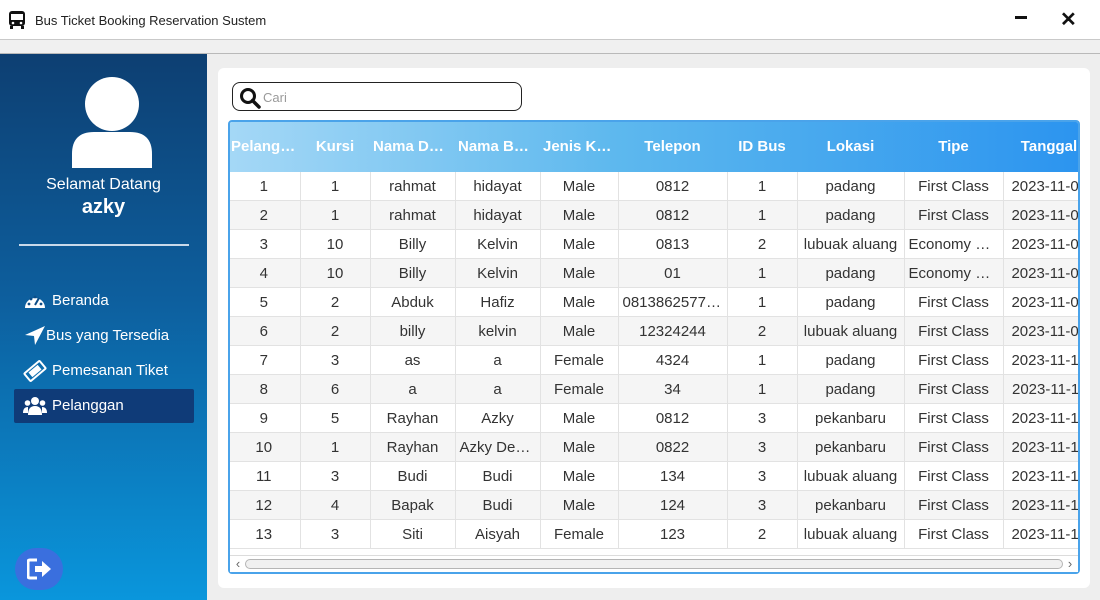  Describe the element at coordinates (265, 147) in the screenshot. I see `column-header: Pelanggan` at that location.